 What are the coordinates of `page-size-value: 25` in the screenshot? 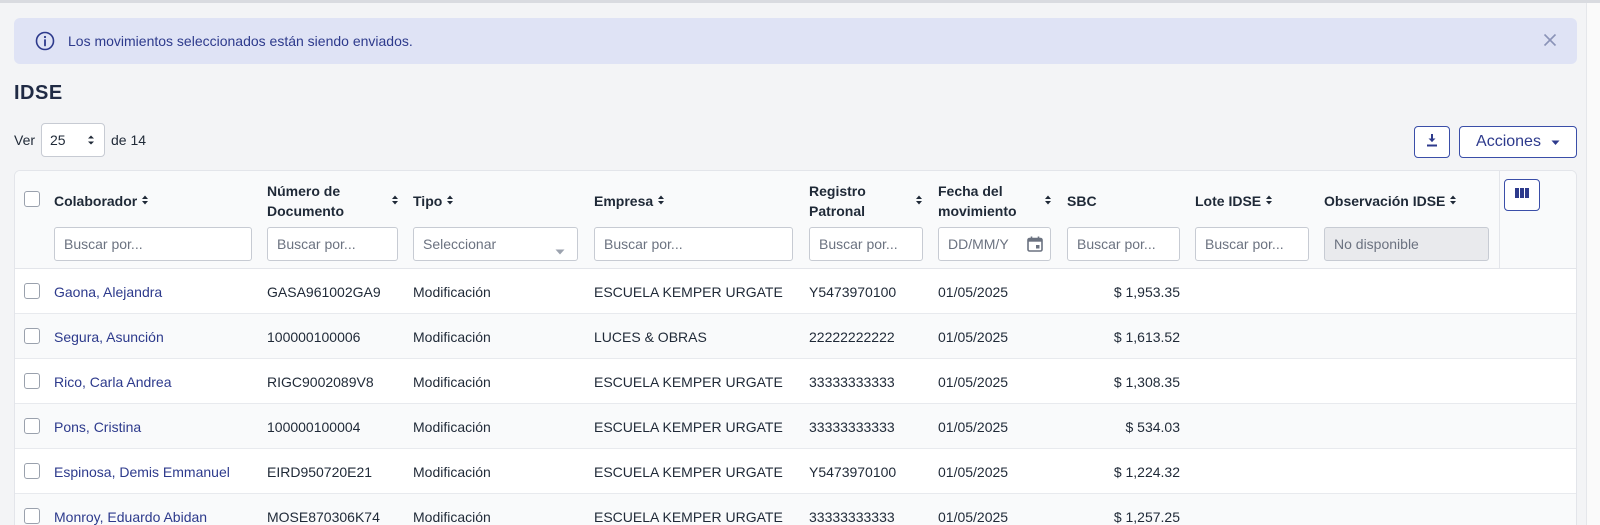 It's located at (58, 140).